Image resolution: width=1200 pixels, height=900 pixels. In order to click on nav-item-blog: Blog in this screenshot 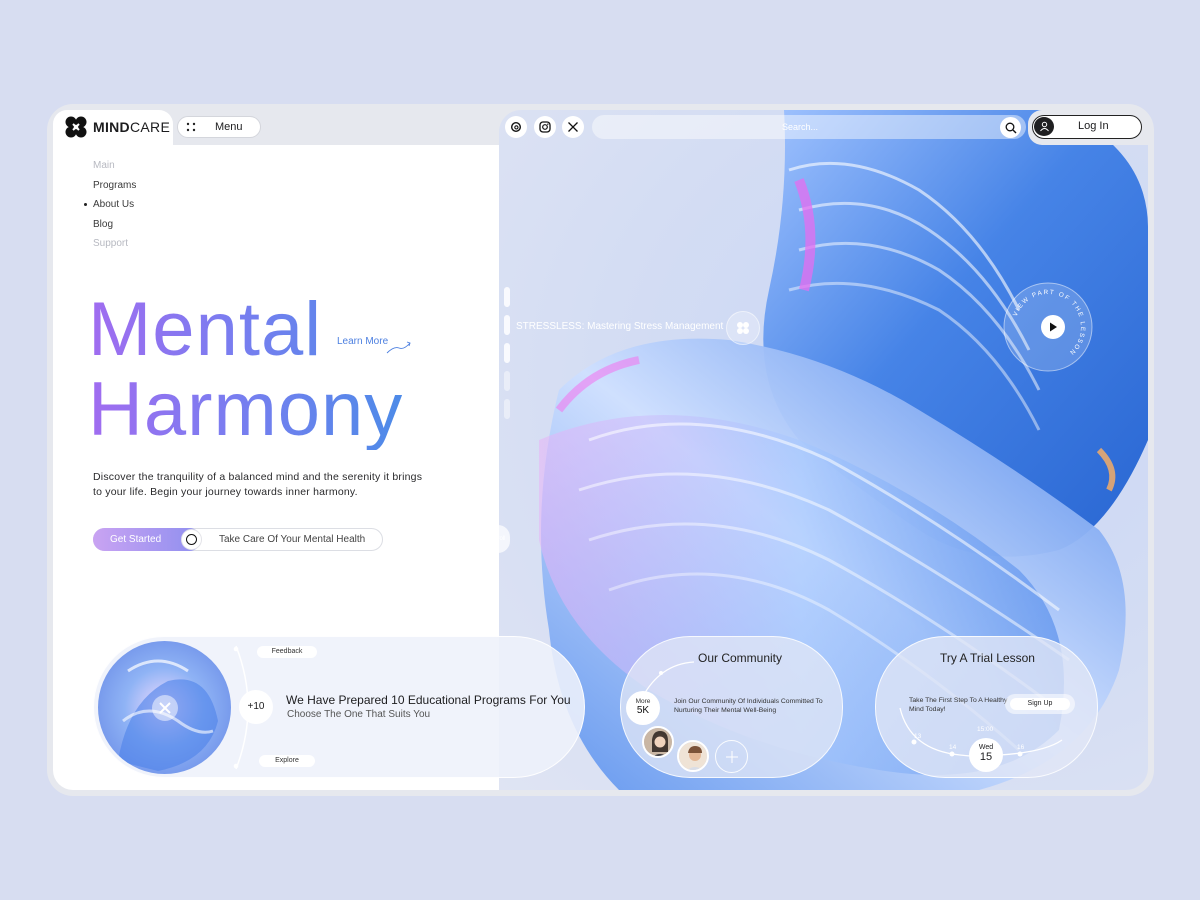, I will do `click(114, 227)`.